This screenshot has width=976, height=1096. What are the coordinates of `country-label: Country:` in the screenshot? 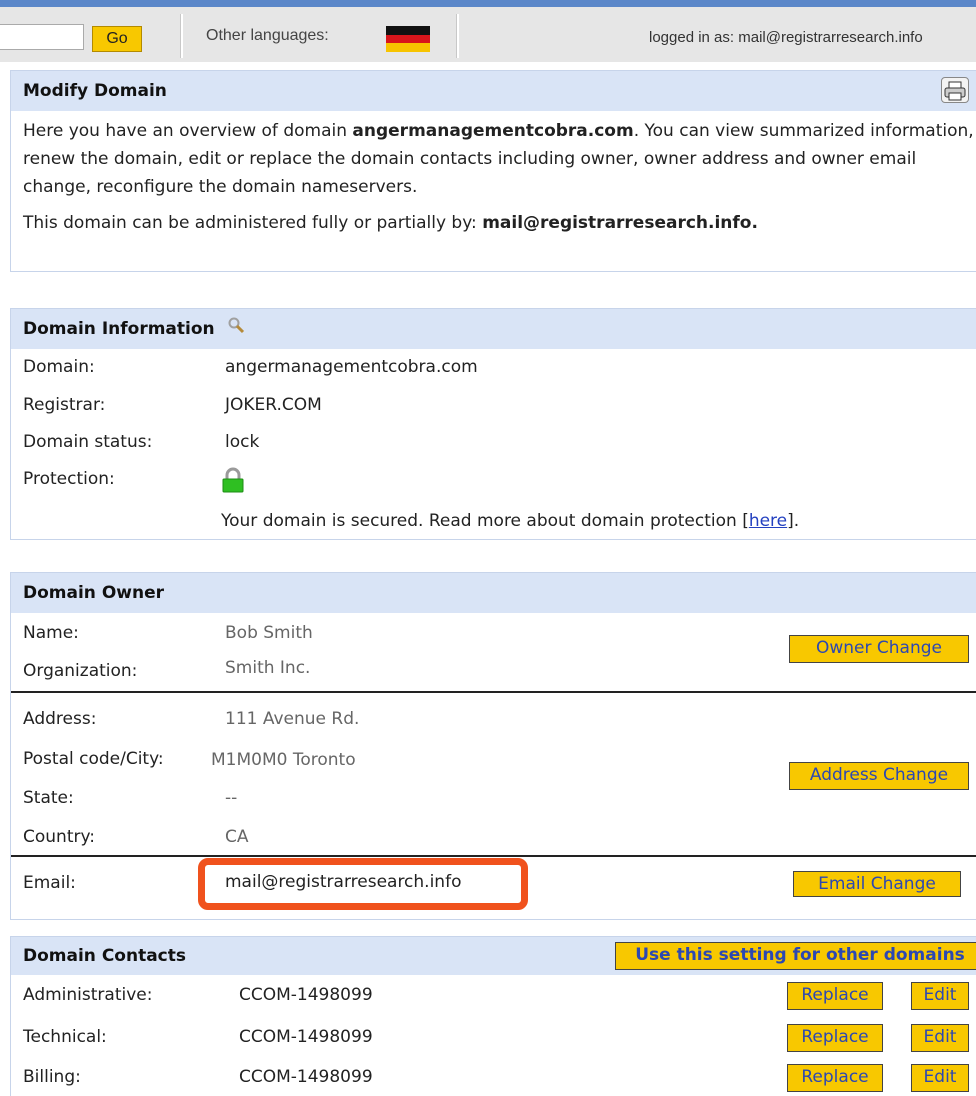 It's located at (59, 837).